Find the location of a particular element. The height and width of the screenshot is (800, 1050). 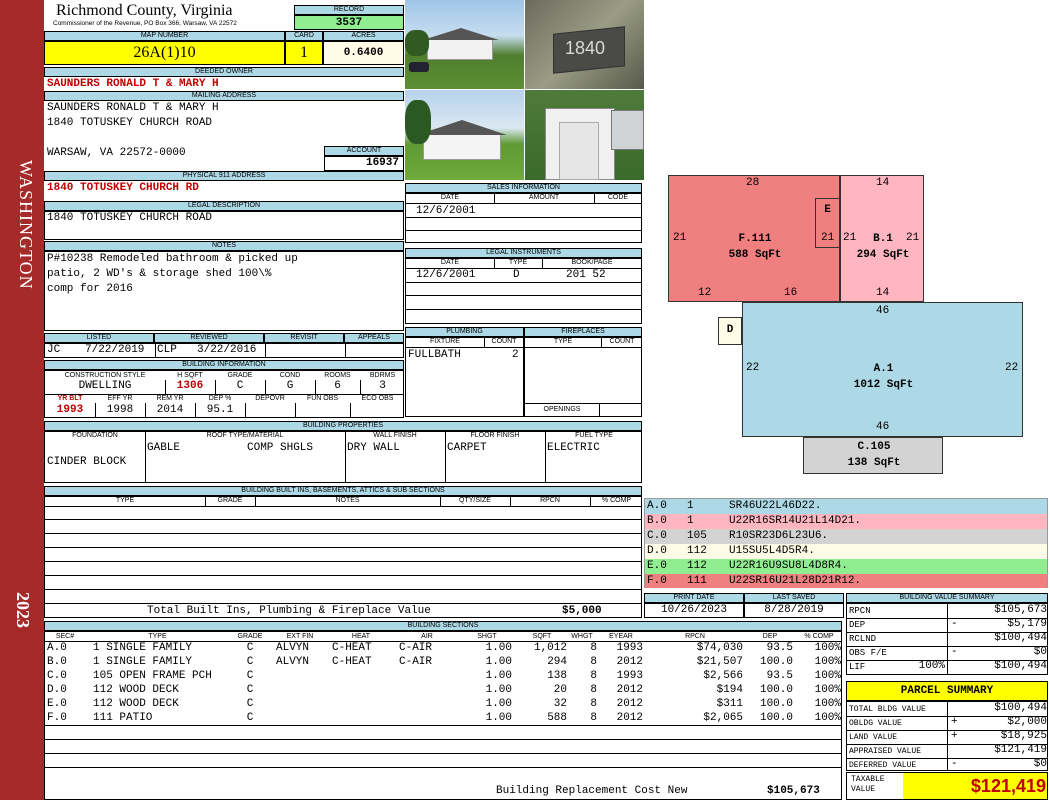

deeded-owner-header: DEEDED OWNER is located at coordinates (224, 72).